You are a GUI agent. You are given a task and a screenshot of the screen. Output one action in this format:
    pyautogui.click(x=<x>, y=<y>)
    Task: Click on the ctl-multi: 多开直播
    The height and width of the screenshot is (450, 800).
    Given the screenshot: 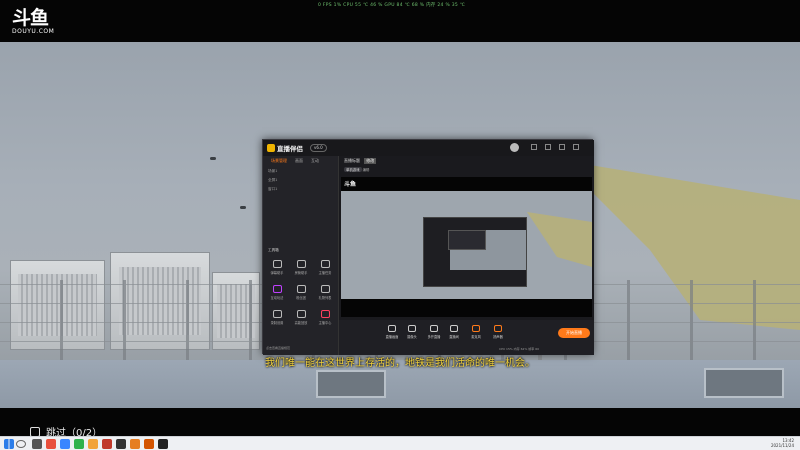 What is the action you would take?
    pyautogui.click(x=434, y=332)
    